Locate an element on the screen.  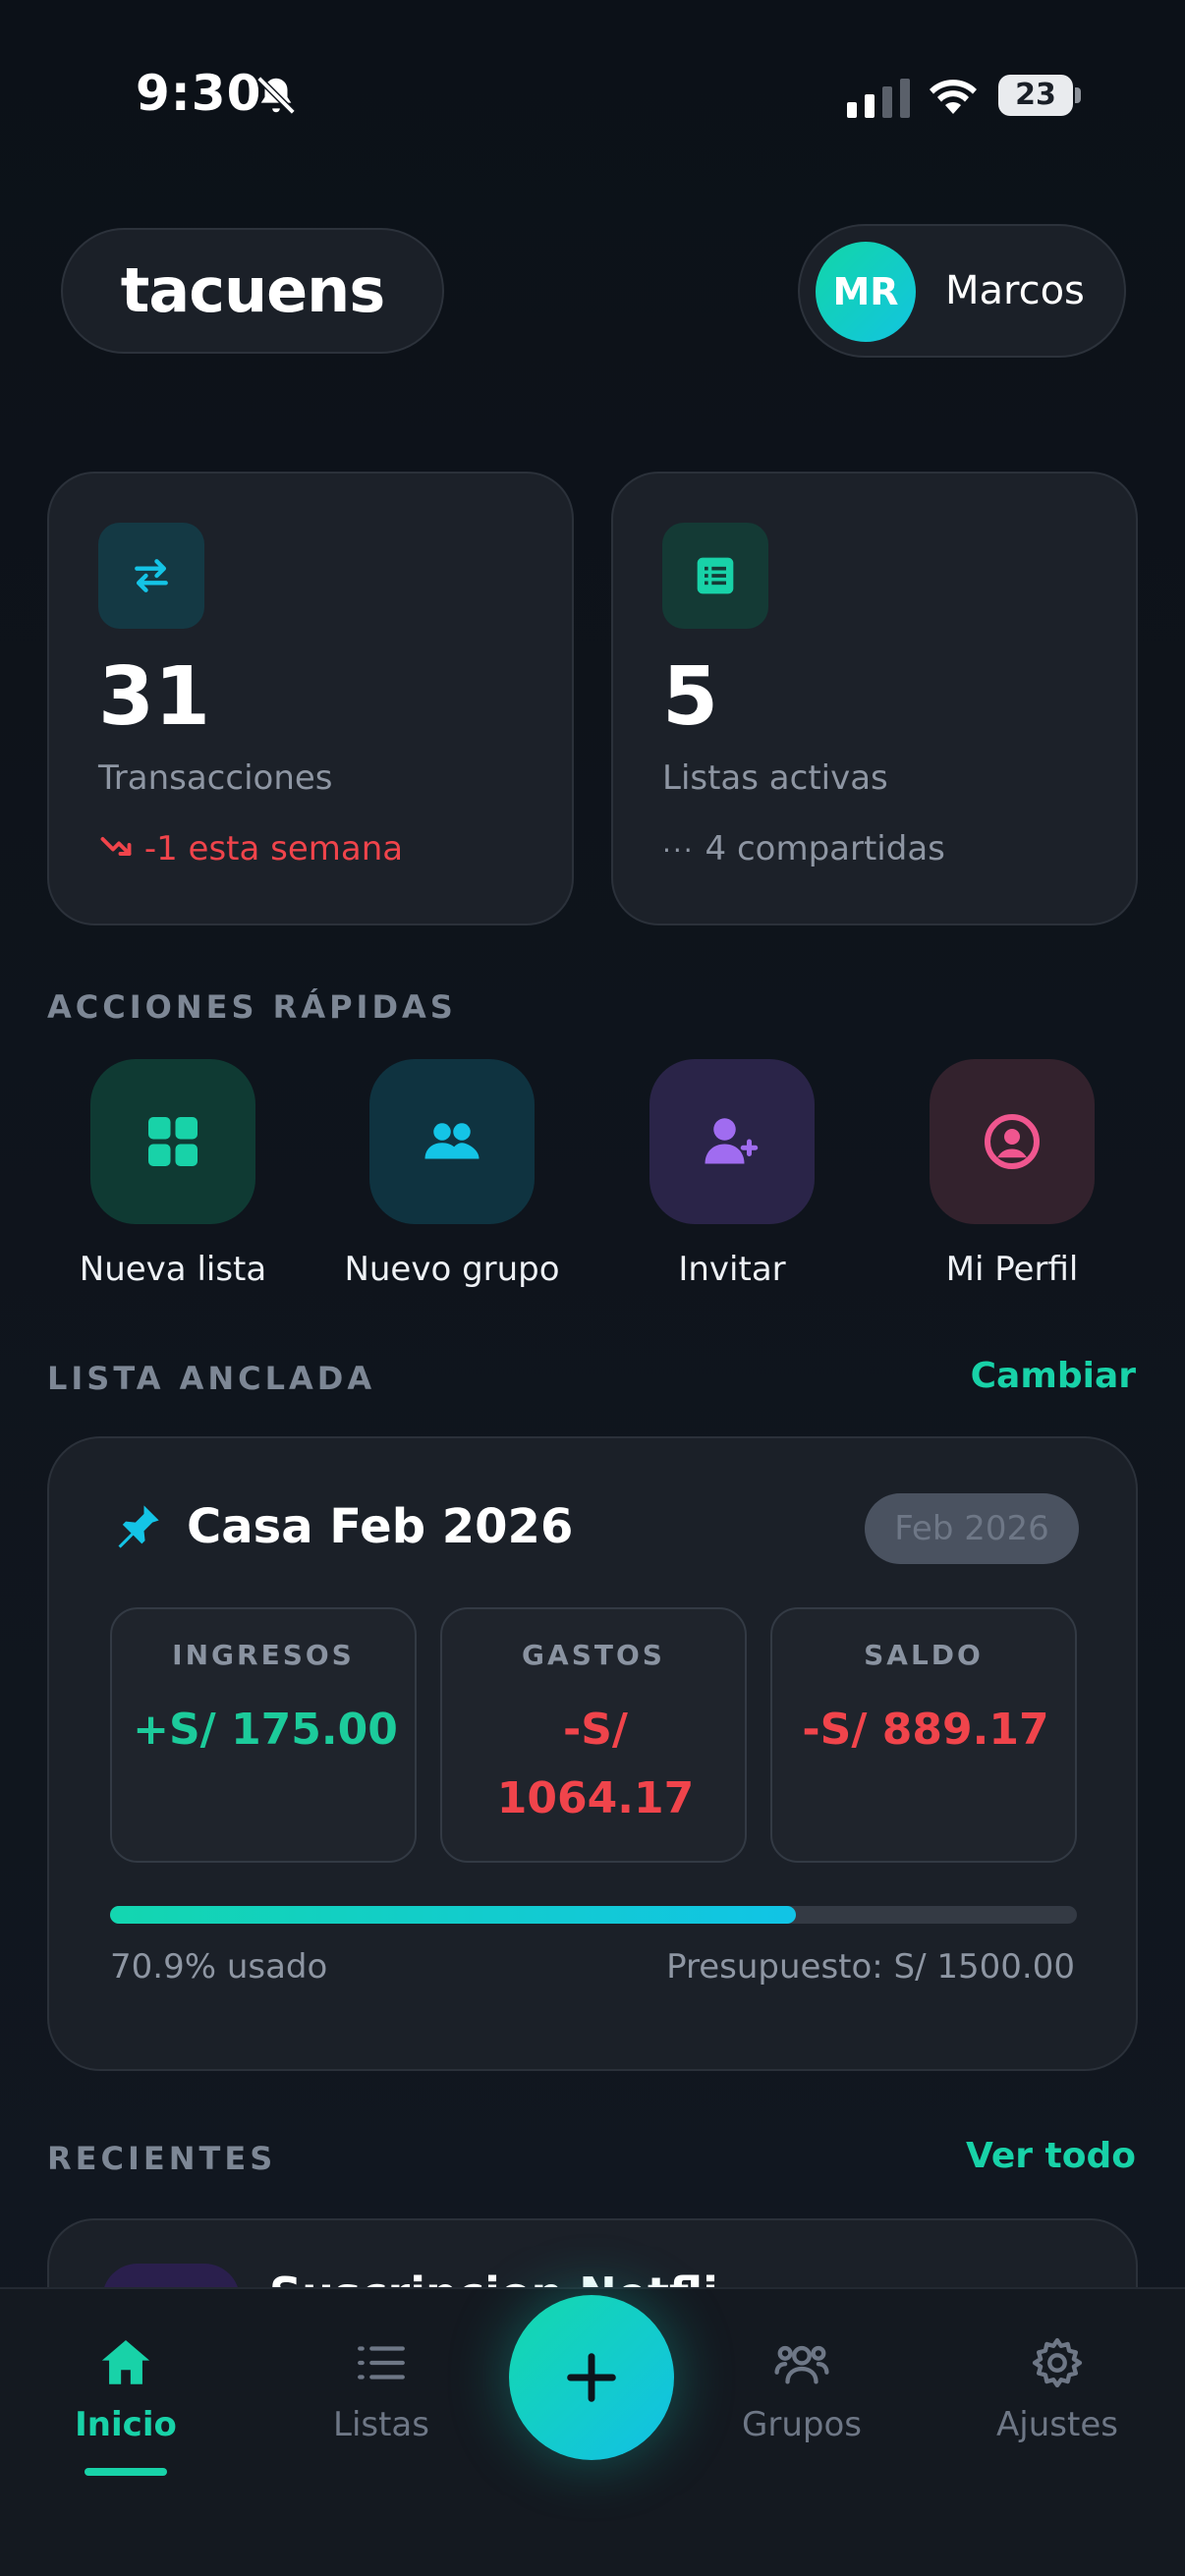
quick-actions-title: ACCIONES RÁPIDAS is located at coordinates (252, 1007).